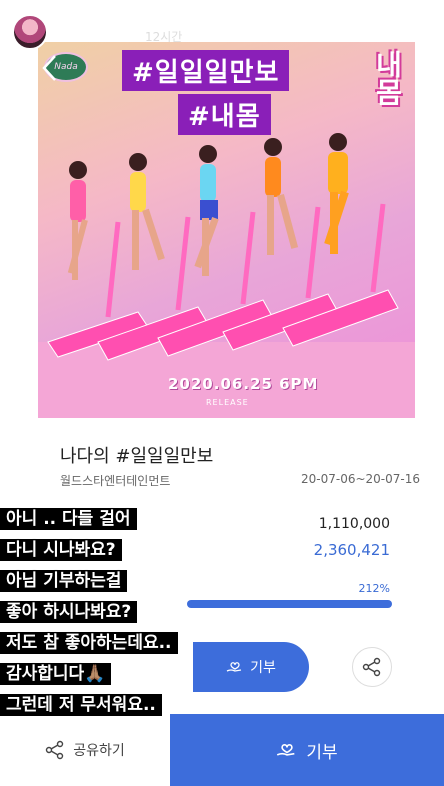  I want to click on caption-line: 저도 참 좋아하는데요.., so click(115, 643).